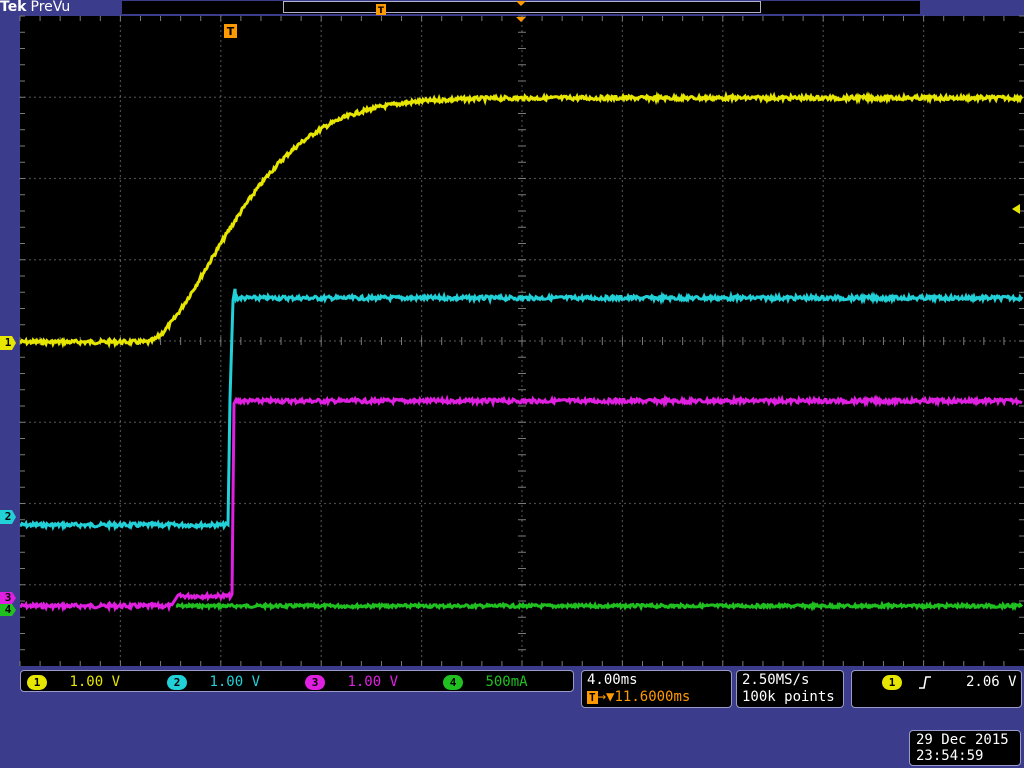 This screenshot has width=1024, height=768. What do you see at coordinates (892, 682) in the screenshot?
I see `trigger-source-chip-icon: 1` at bounding box center [892, 682].